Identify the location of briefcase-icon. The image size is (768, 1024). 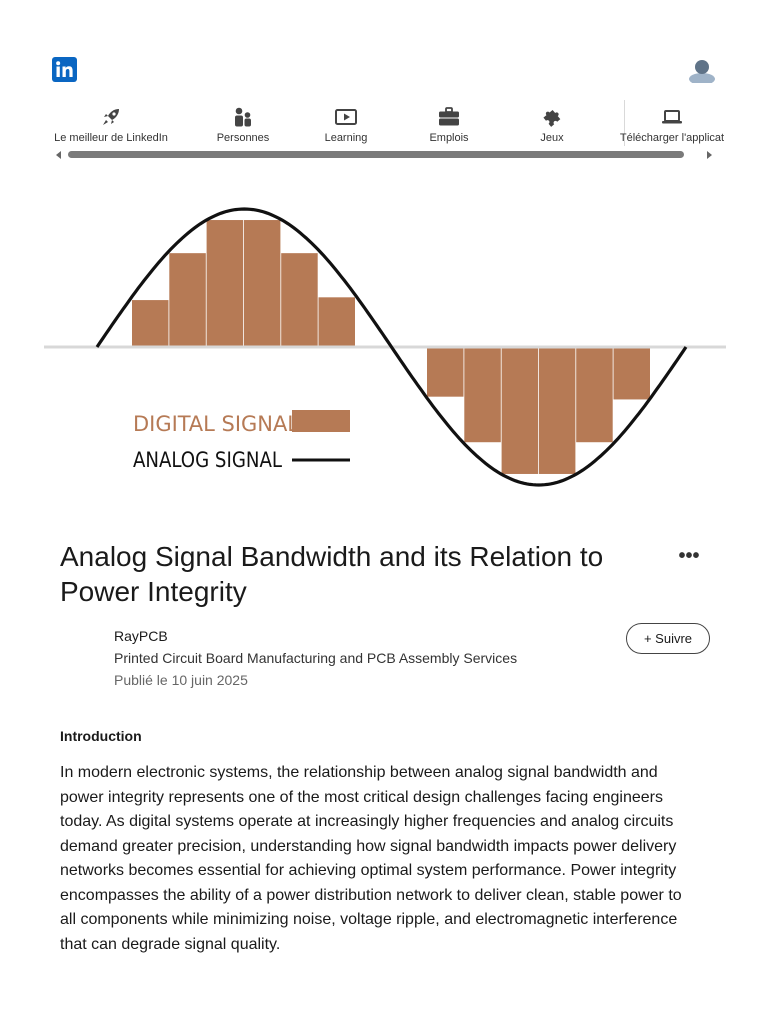
(449, 116).